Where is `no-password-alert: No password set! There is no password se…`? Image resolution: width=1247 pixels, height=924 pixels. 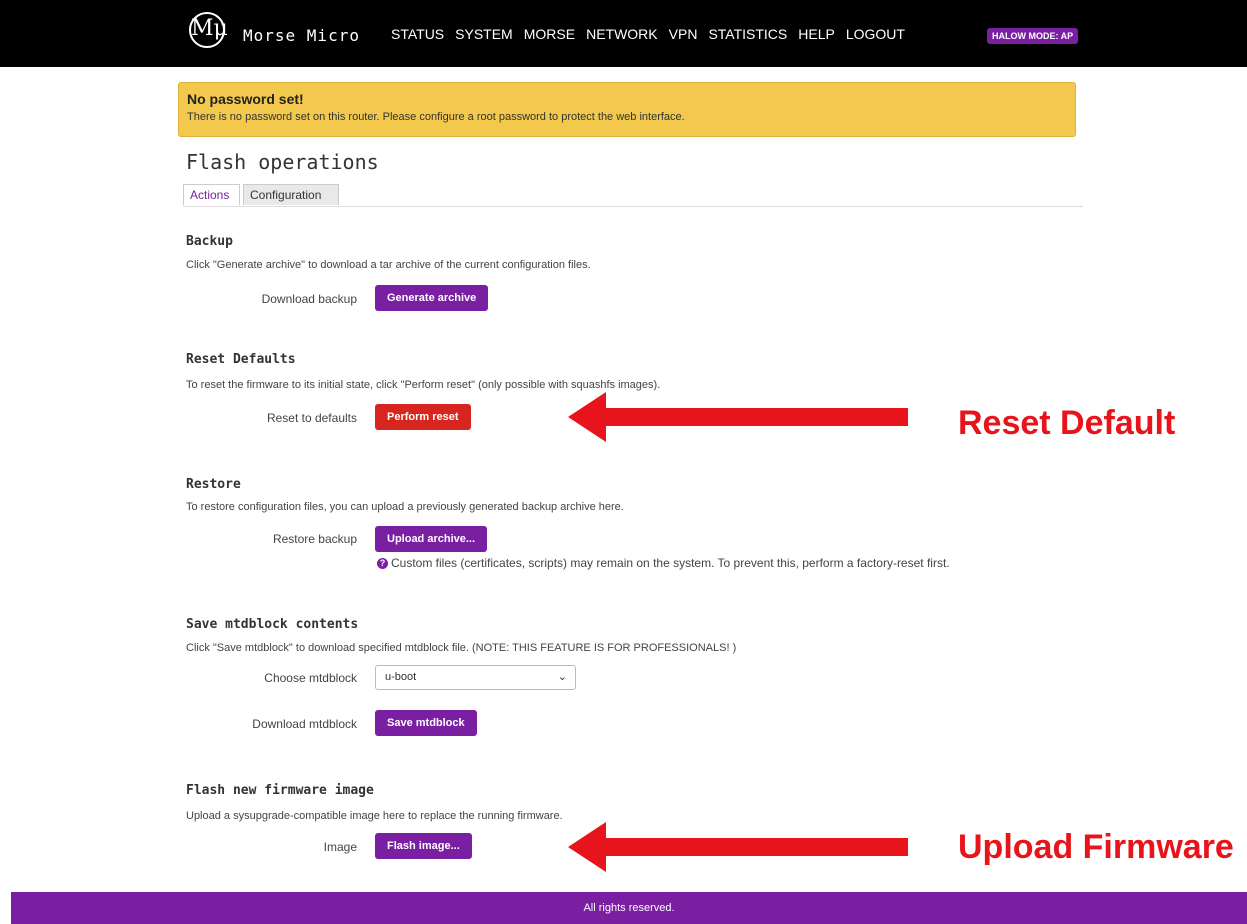 no-password-alert: No password set! There is no password se… is located at coordinates (627, 109).